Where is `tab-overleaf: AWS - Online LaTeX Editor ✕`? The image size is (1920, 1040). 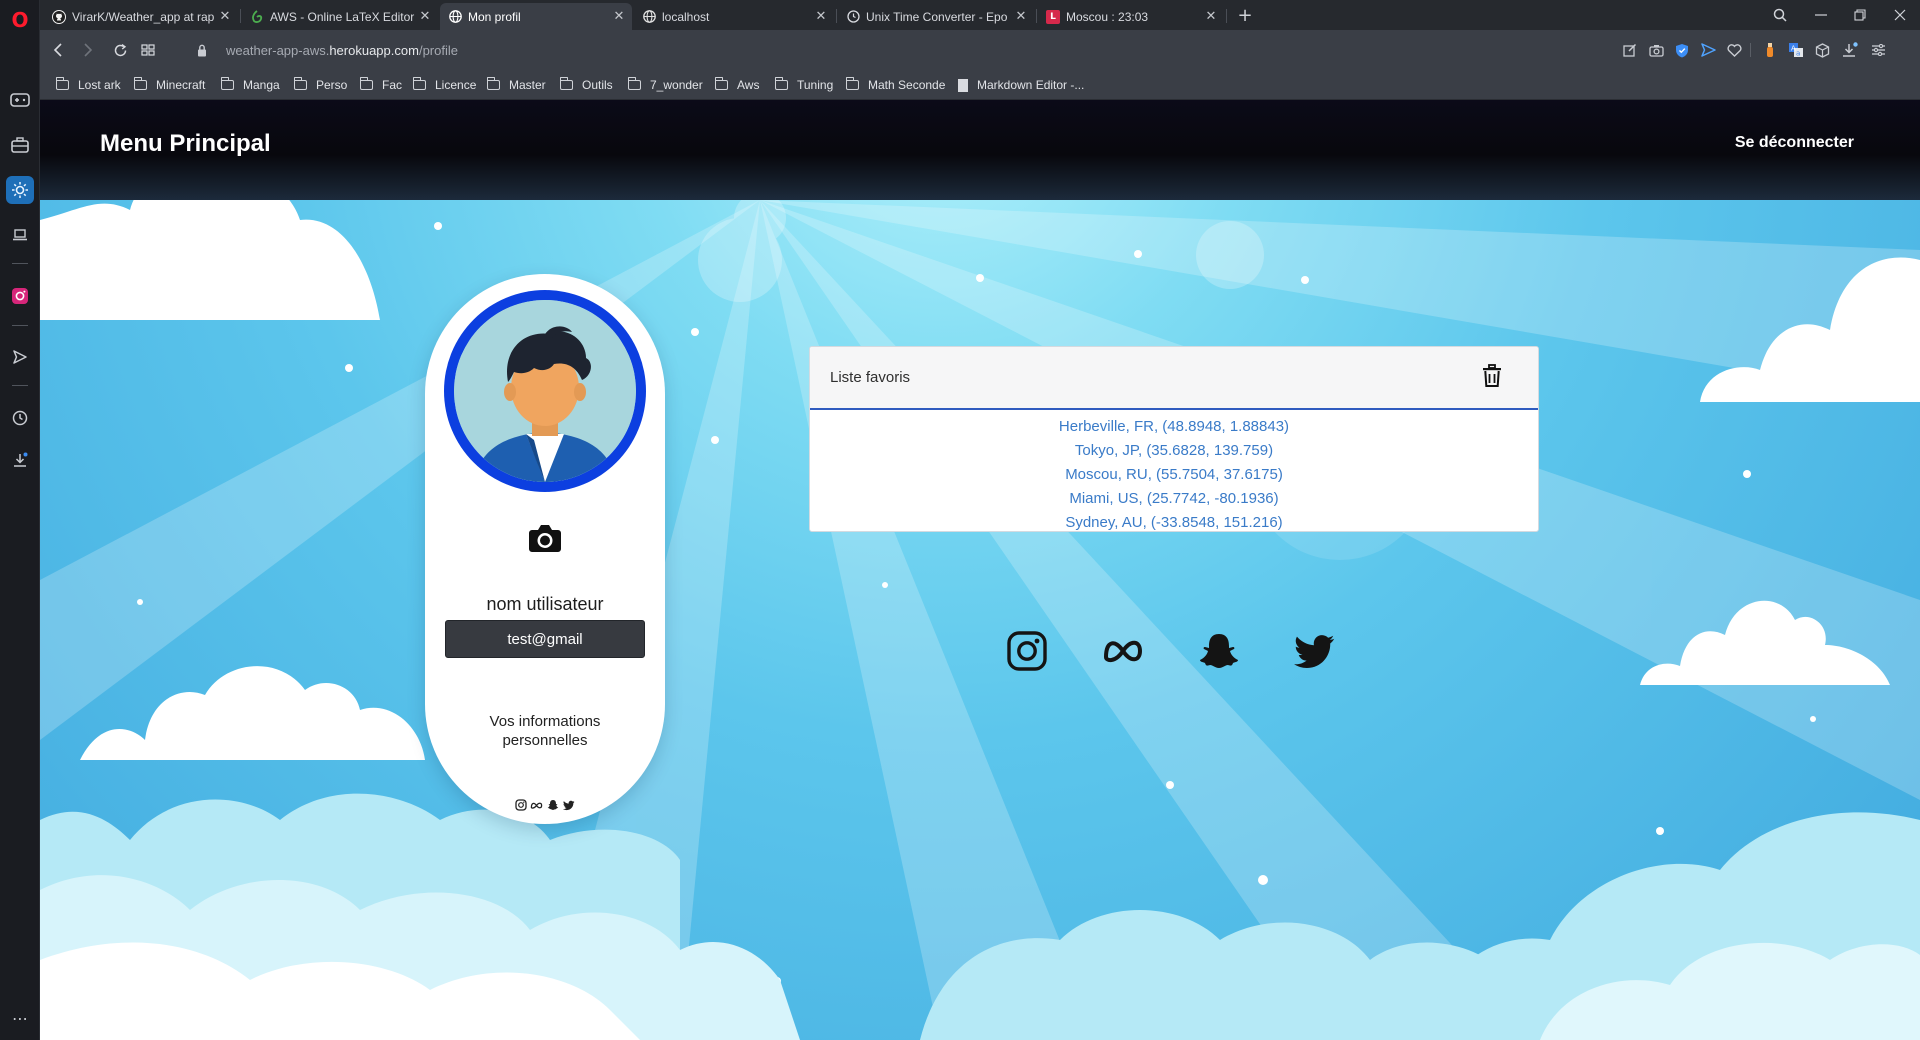
tab-overleaf: AWS - Online LaTeX Editor ✕ is located at coordinates (340, 16).